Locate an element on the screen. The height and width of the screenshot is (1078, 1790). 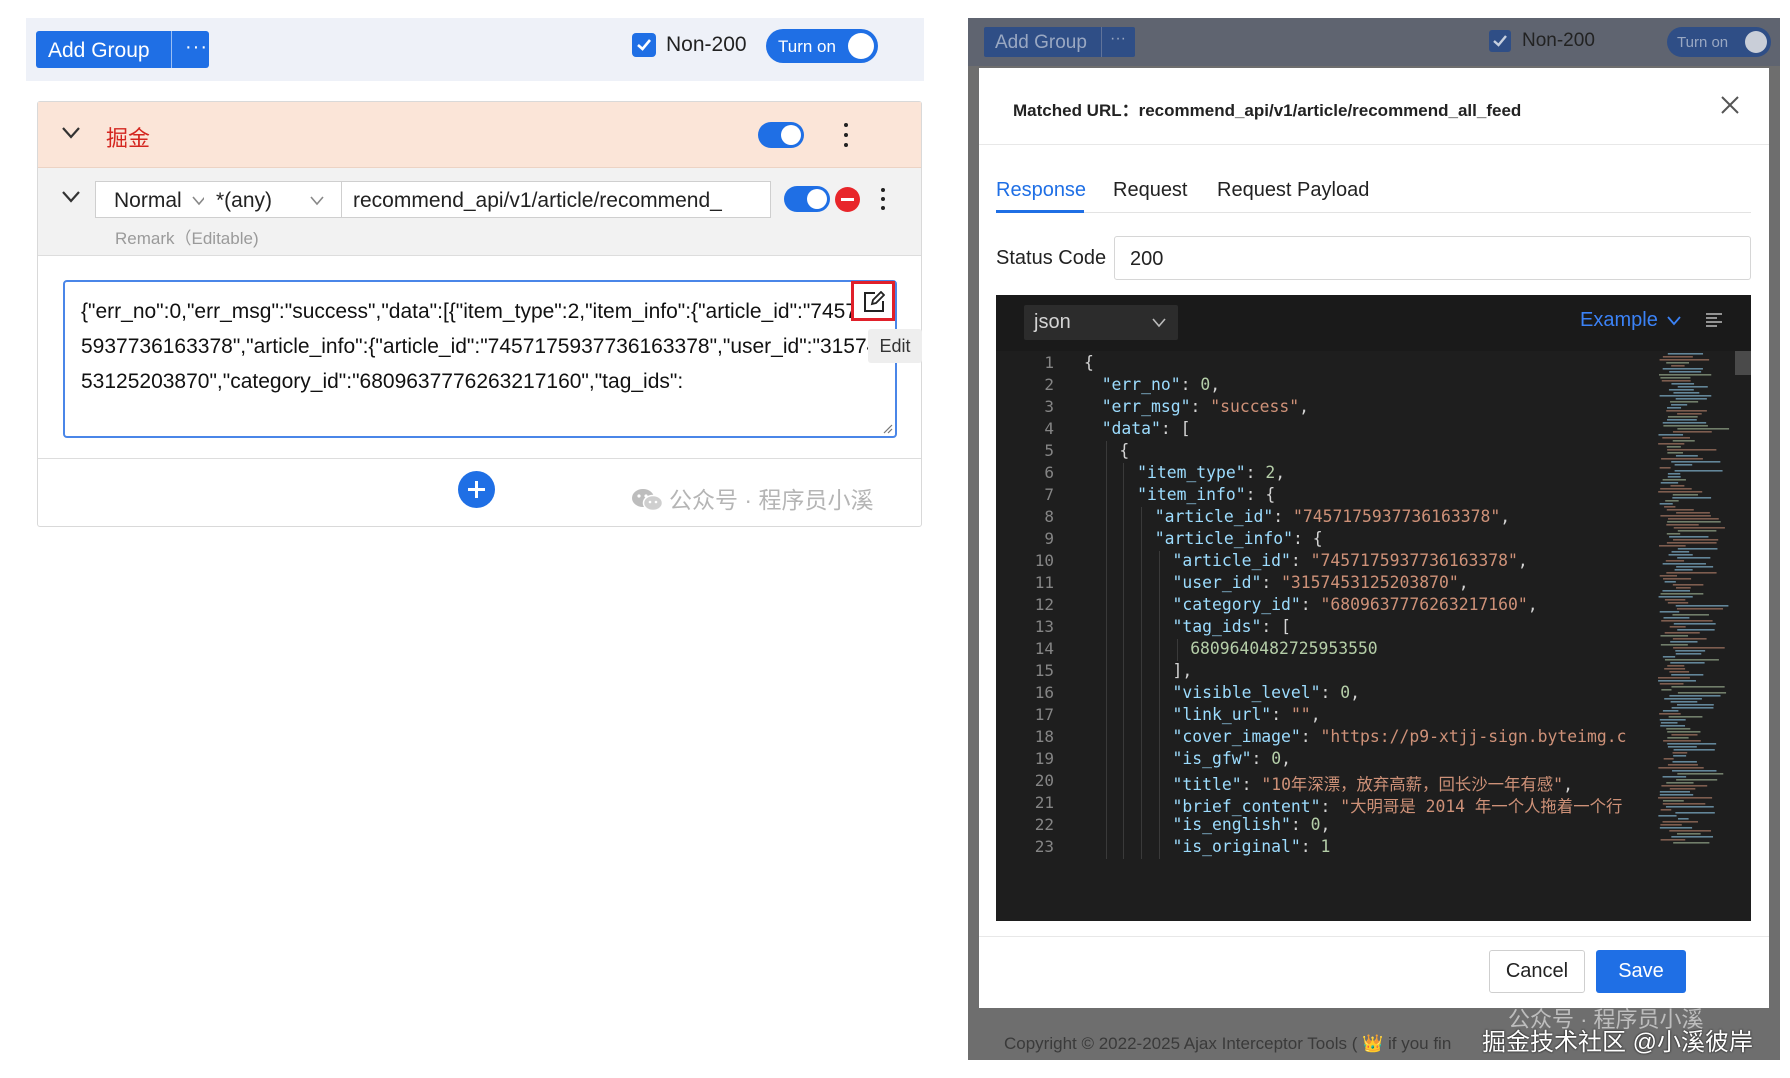
line-number: 3 is located at coordinates (1049, 406).